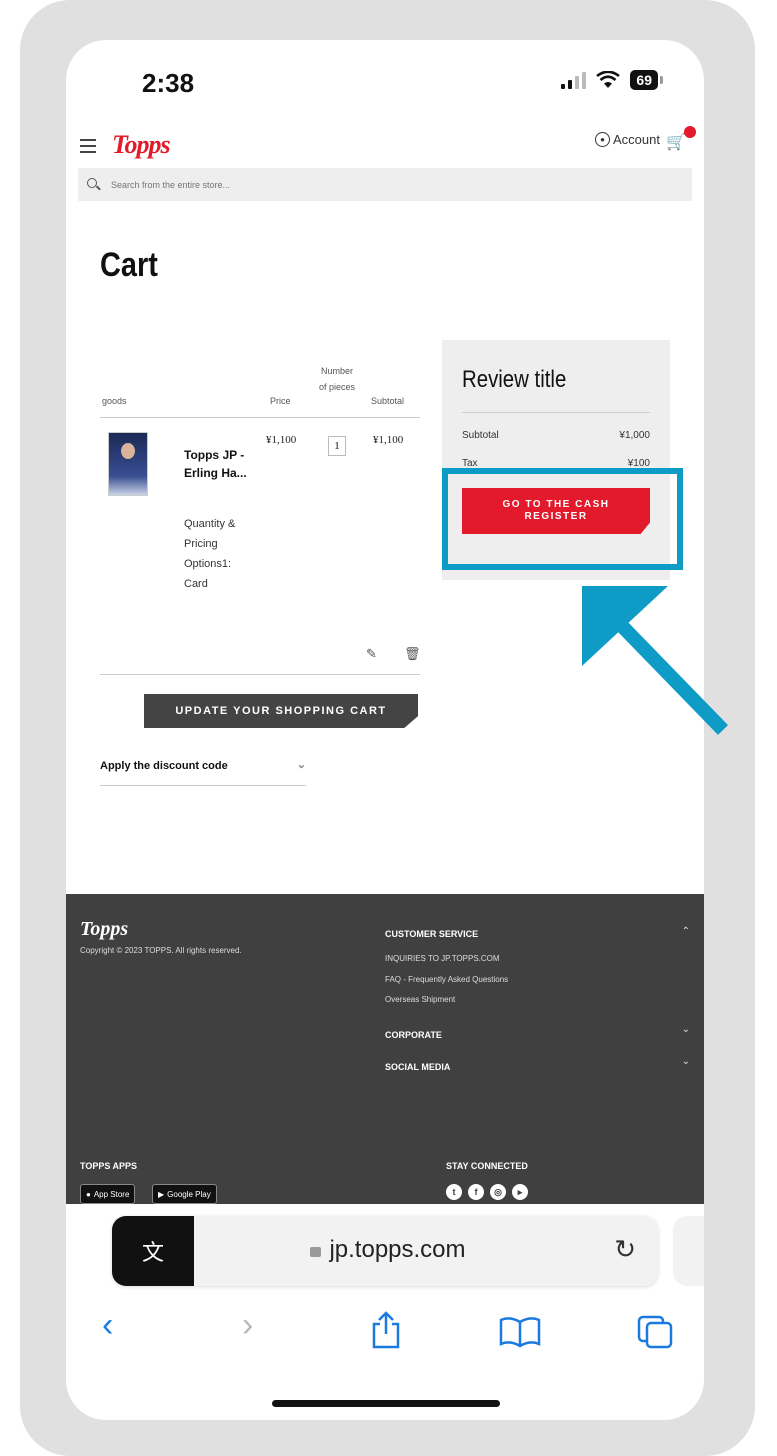 Image resolution: width=777 pixels, height=1456 pixels. Describe the element at coordinates (88, 146) in the screenshot. I see `hamburger-menu-icon` at that location.